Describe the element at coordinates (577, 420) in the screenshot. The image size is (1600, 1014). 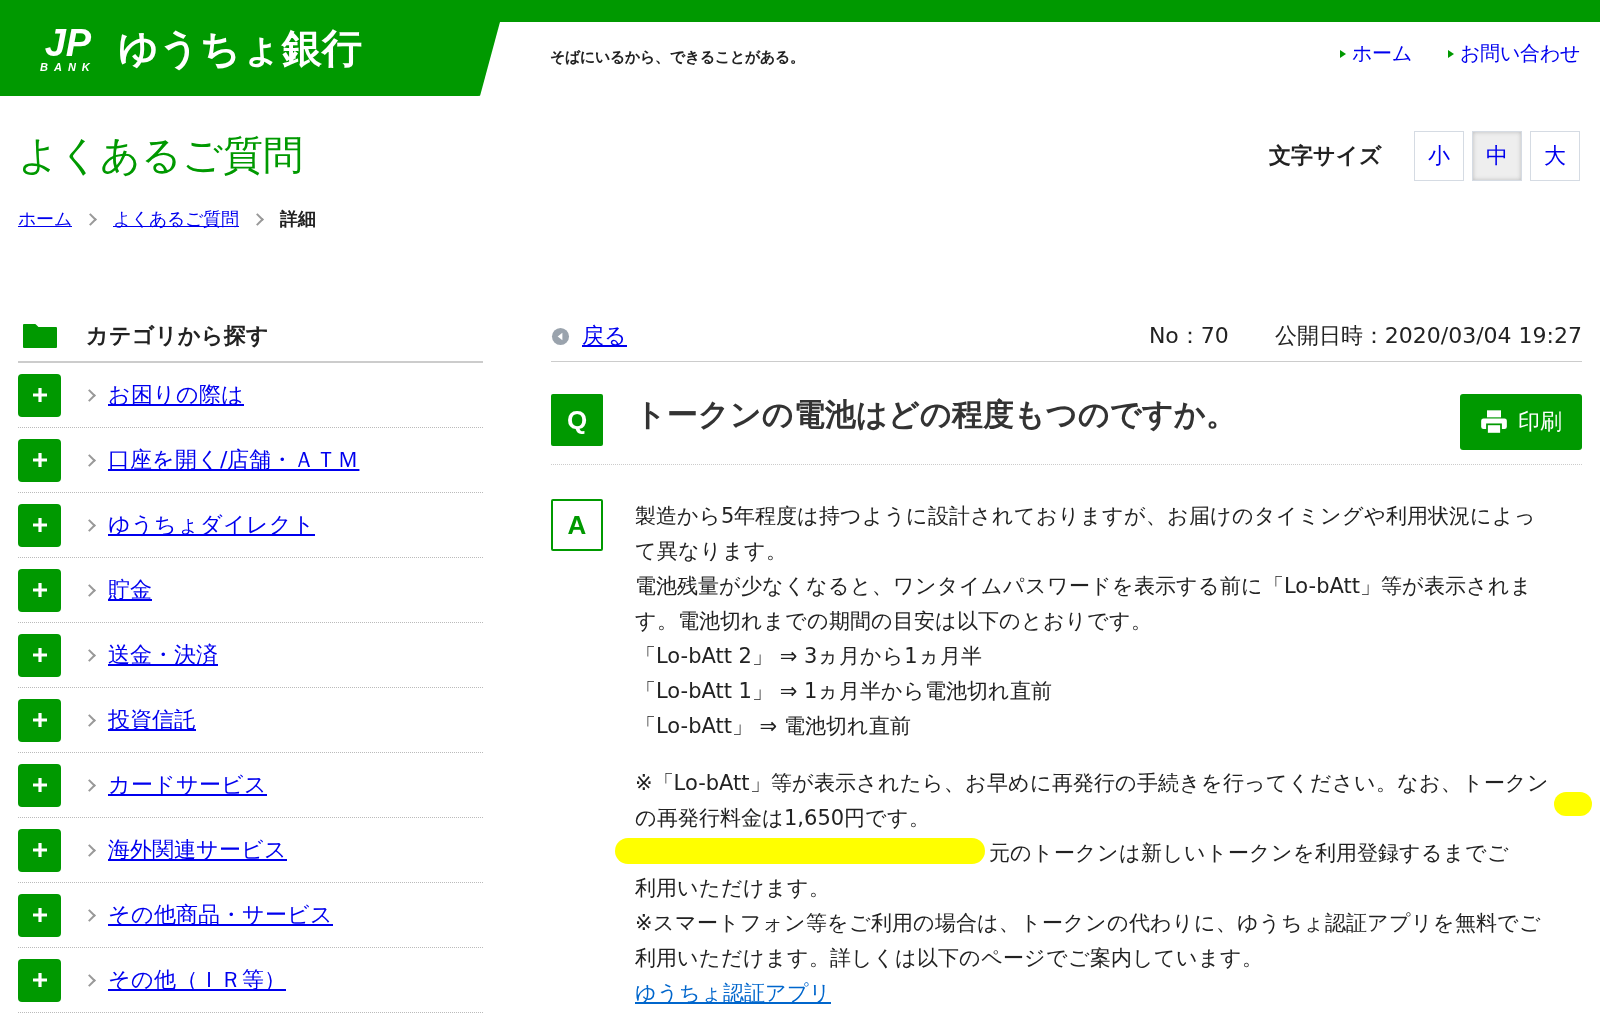
I see `question-badge: Q` at that location.